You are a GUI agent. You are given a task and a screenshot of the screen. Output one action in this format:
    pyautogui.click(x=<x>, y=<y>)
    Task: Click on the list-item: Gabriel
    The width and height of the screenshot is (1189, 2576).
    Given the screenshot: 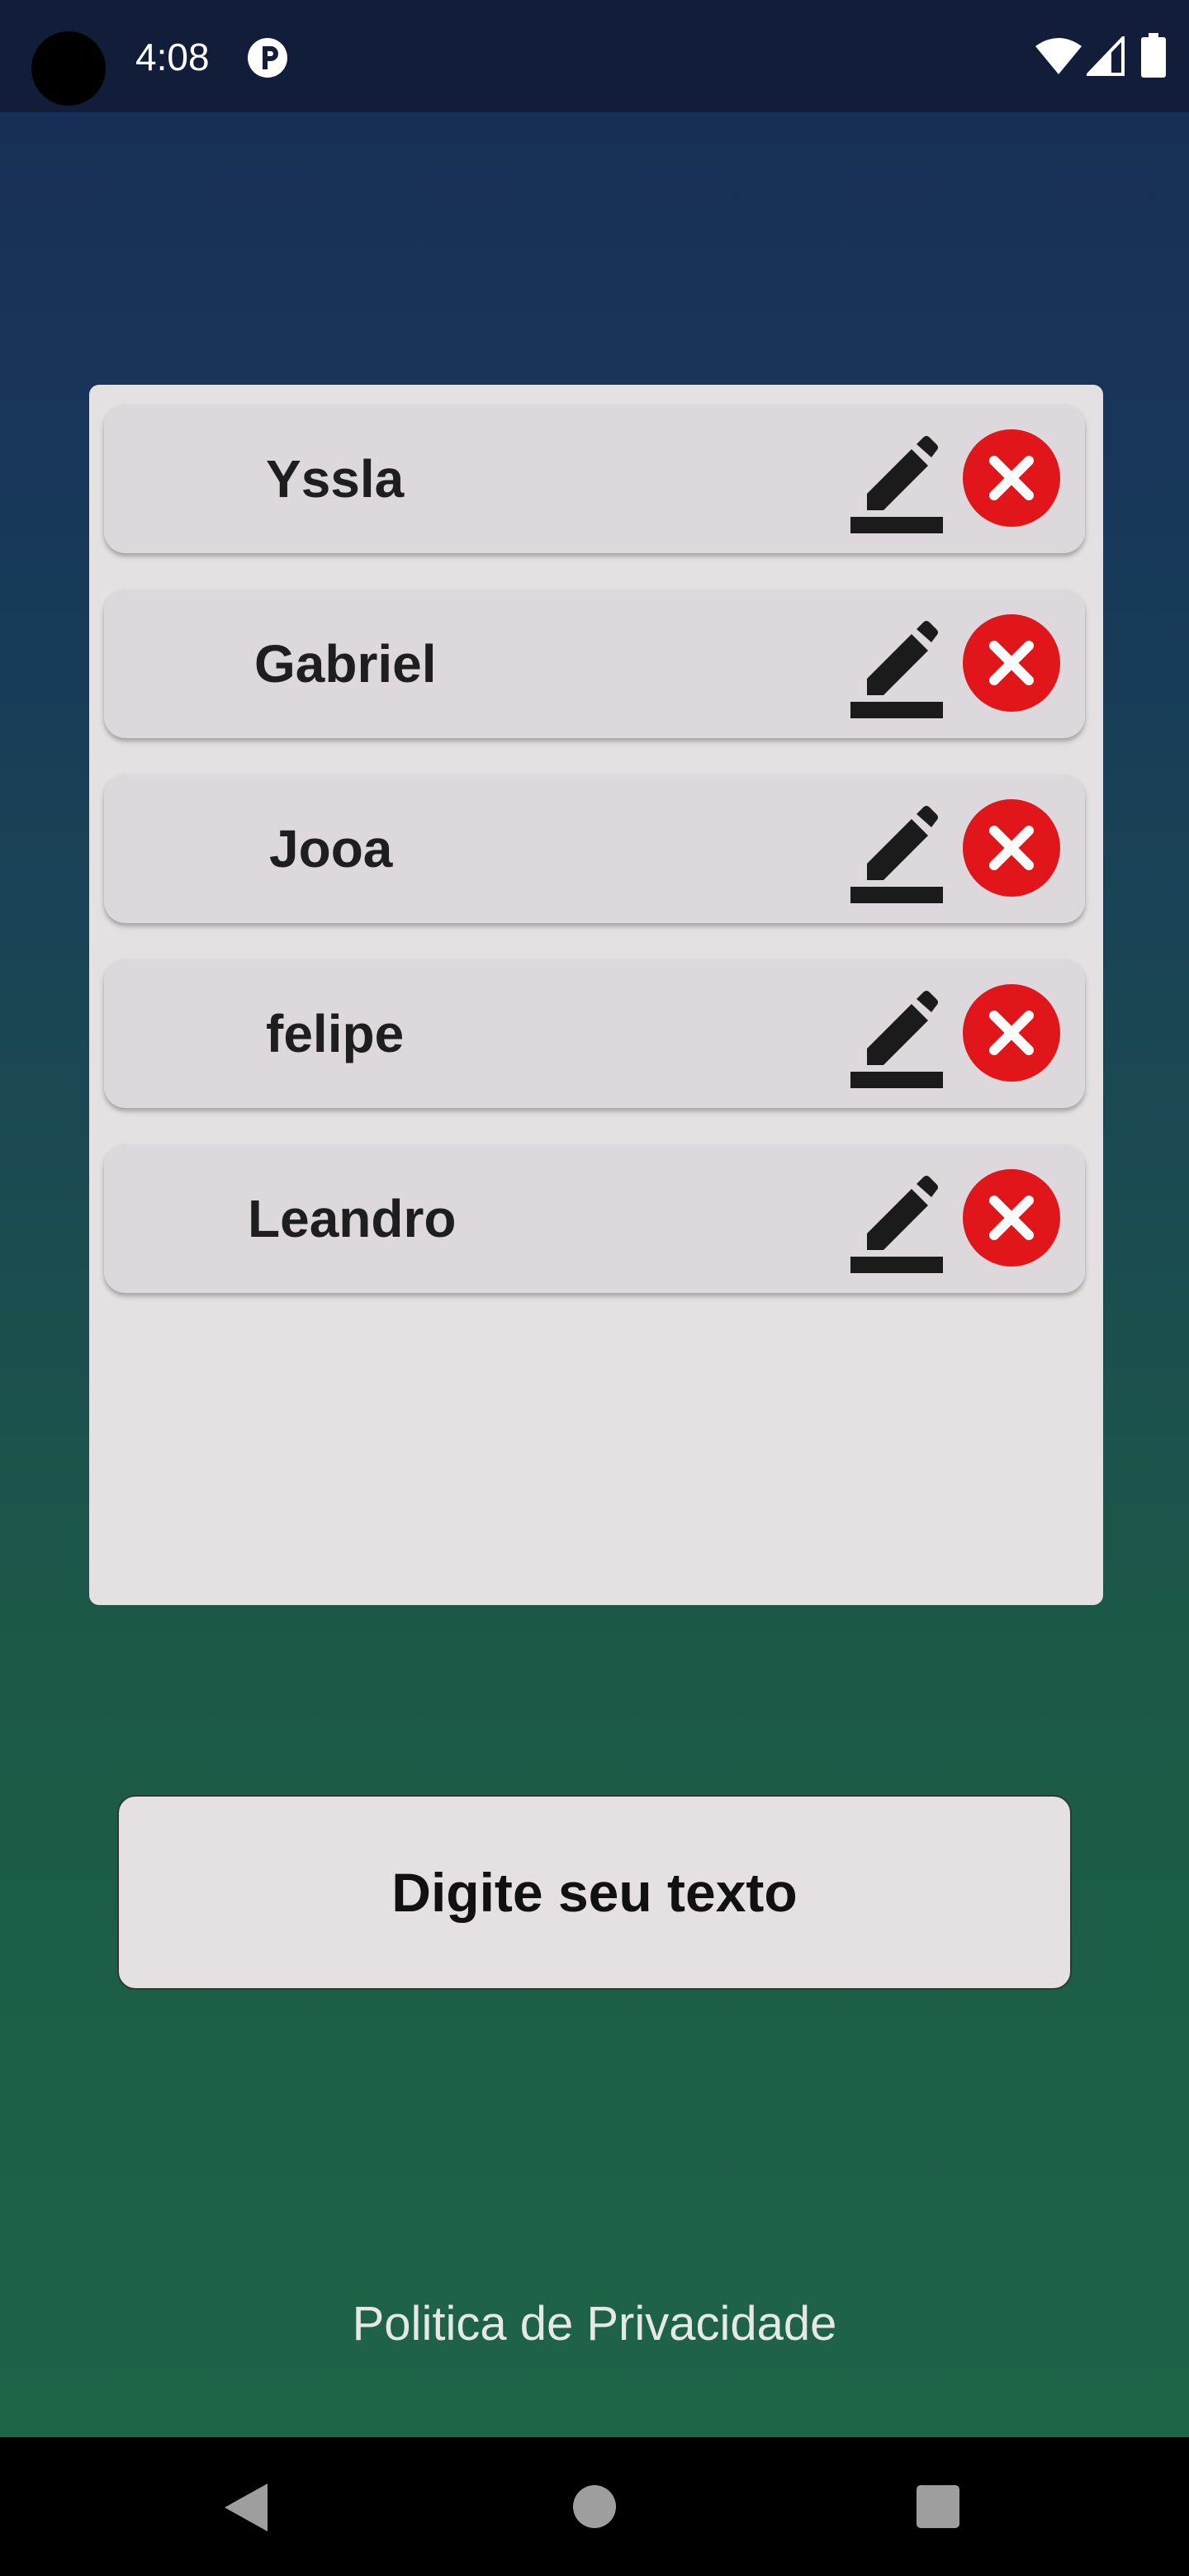 What is the action you would take?
    pyautogui.click(x=594, y=664)
    